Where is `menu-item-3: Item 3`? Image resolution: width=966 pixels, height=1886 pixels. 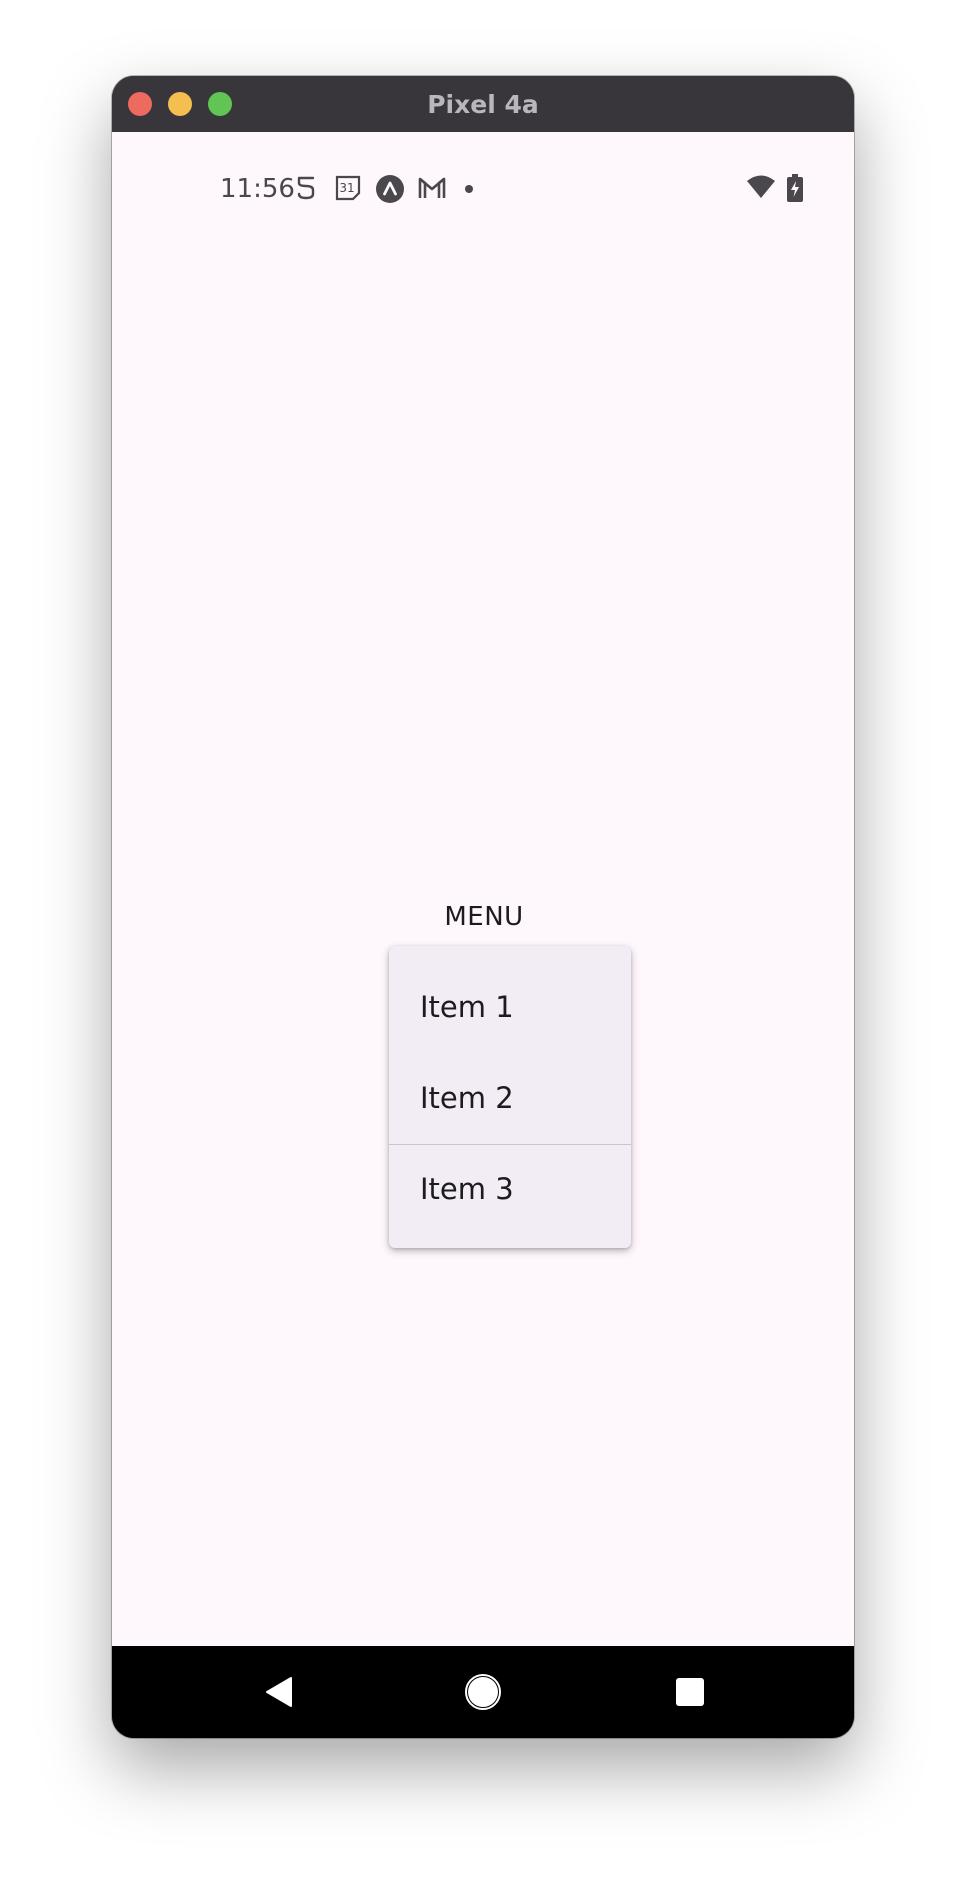 menu-item-3: Item 3 is located at coordinates (510, 1187).